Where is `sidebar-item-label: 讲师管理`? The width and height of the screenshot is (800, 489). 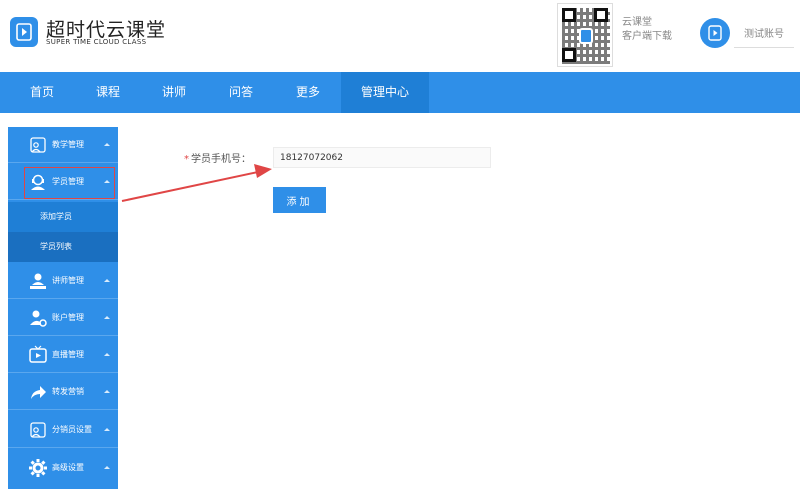 sidebar-item-label: 讲师管理 is located at coordinates (68, 280).